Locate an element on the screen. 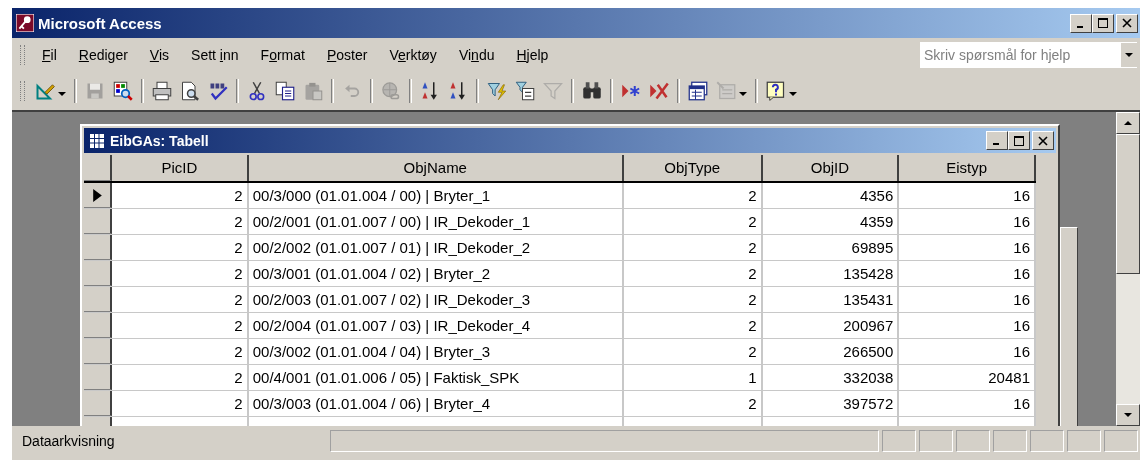 The height and width of the screenshot is (460, 1140). table-cell: 20481 is located at coordinates (967, 377).